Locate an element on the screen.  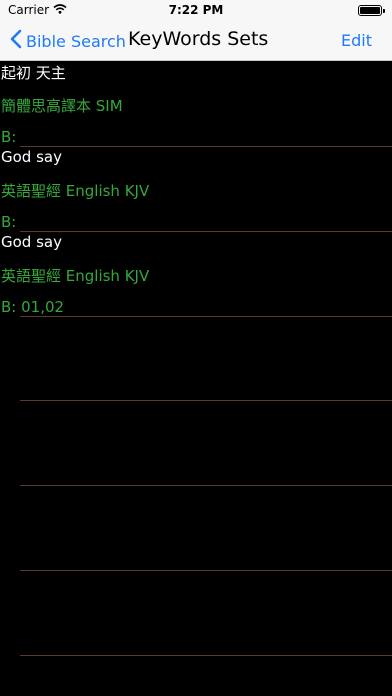
status-bar: Carrier 7:22 PM is located at coordinates (196, 10).